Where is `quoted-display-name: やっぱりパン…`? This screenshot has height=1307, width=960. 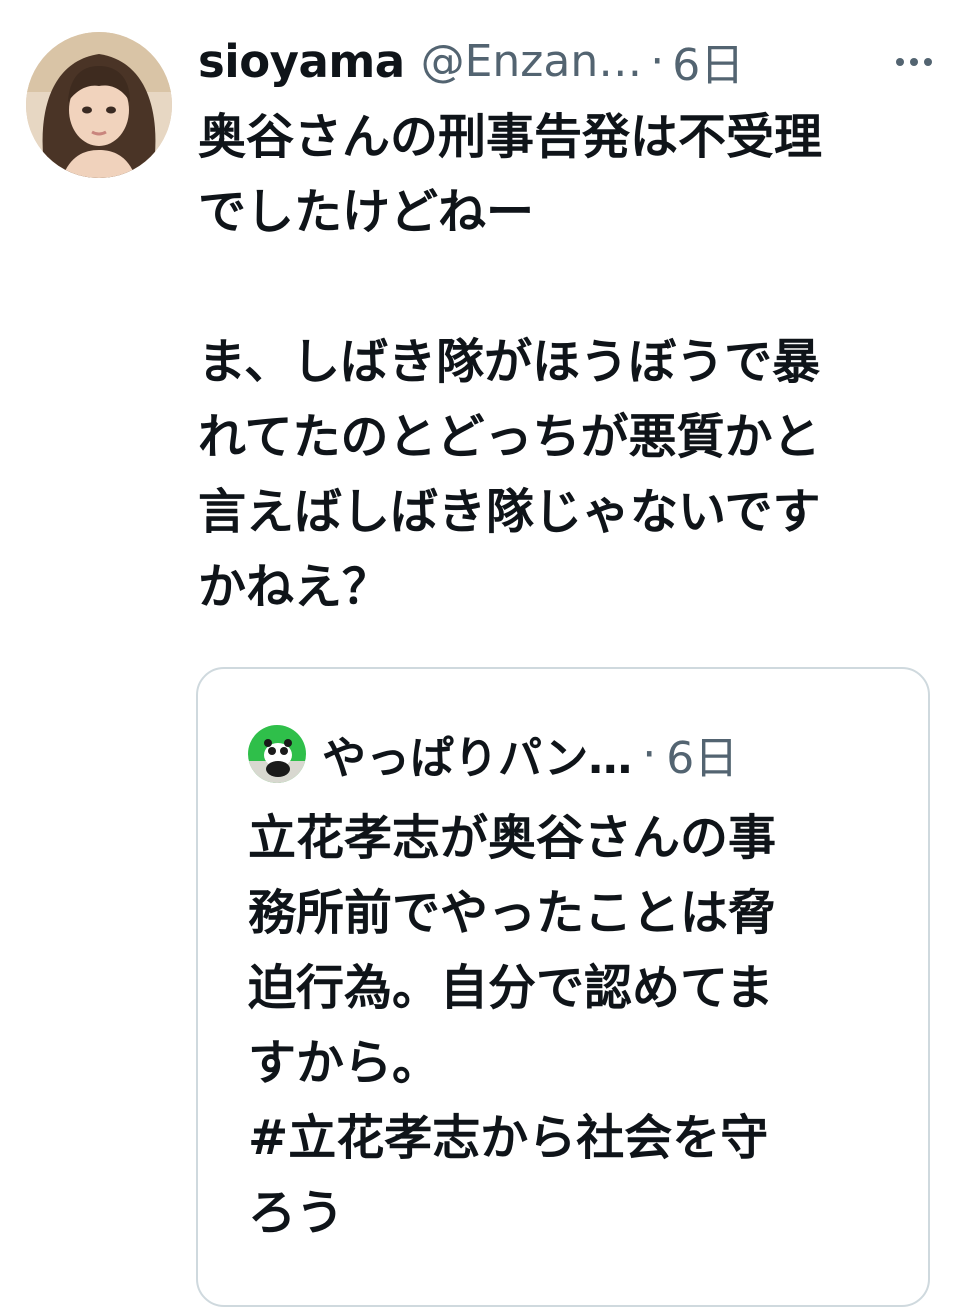 quoted-display-name: やっぱりパン… is located at coordinates (477, 754).